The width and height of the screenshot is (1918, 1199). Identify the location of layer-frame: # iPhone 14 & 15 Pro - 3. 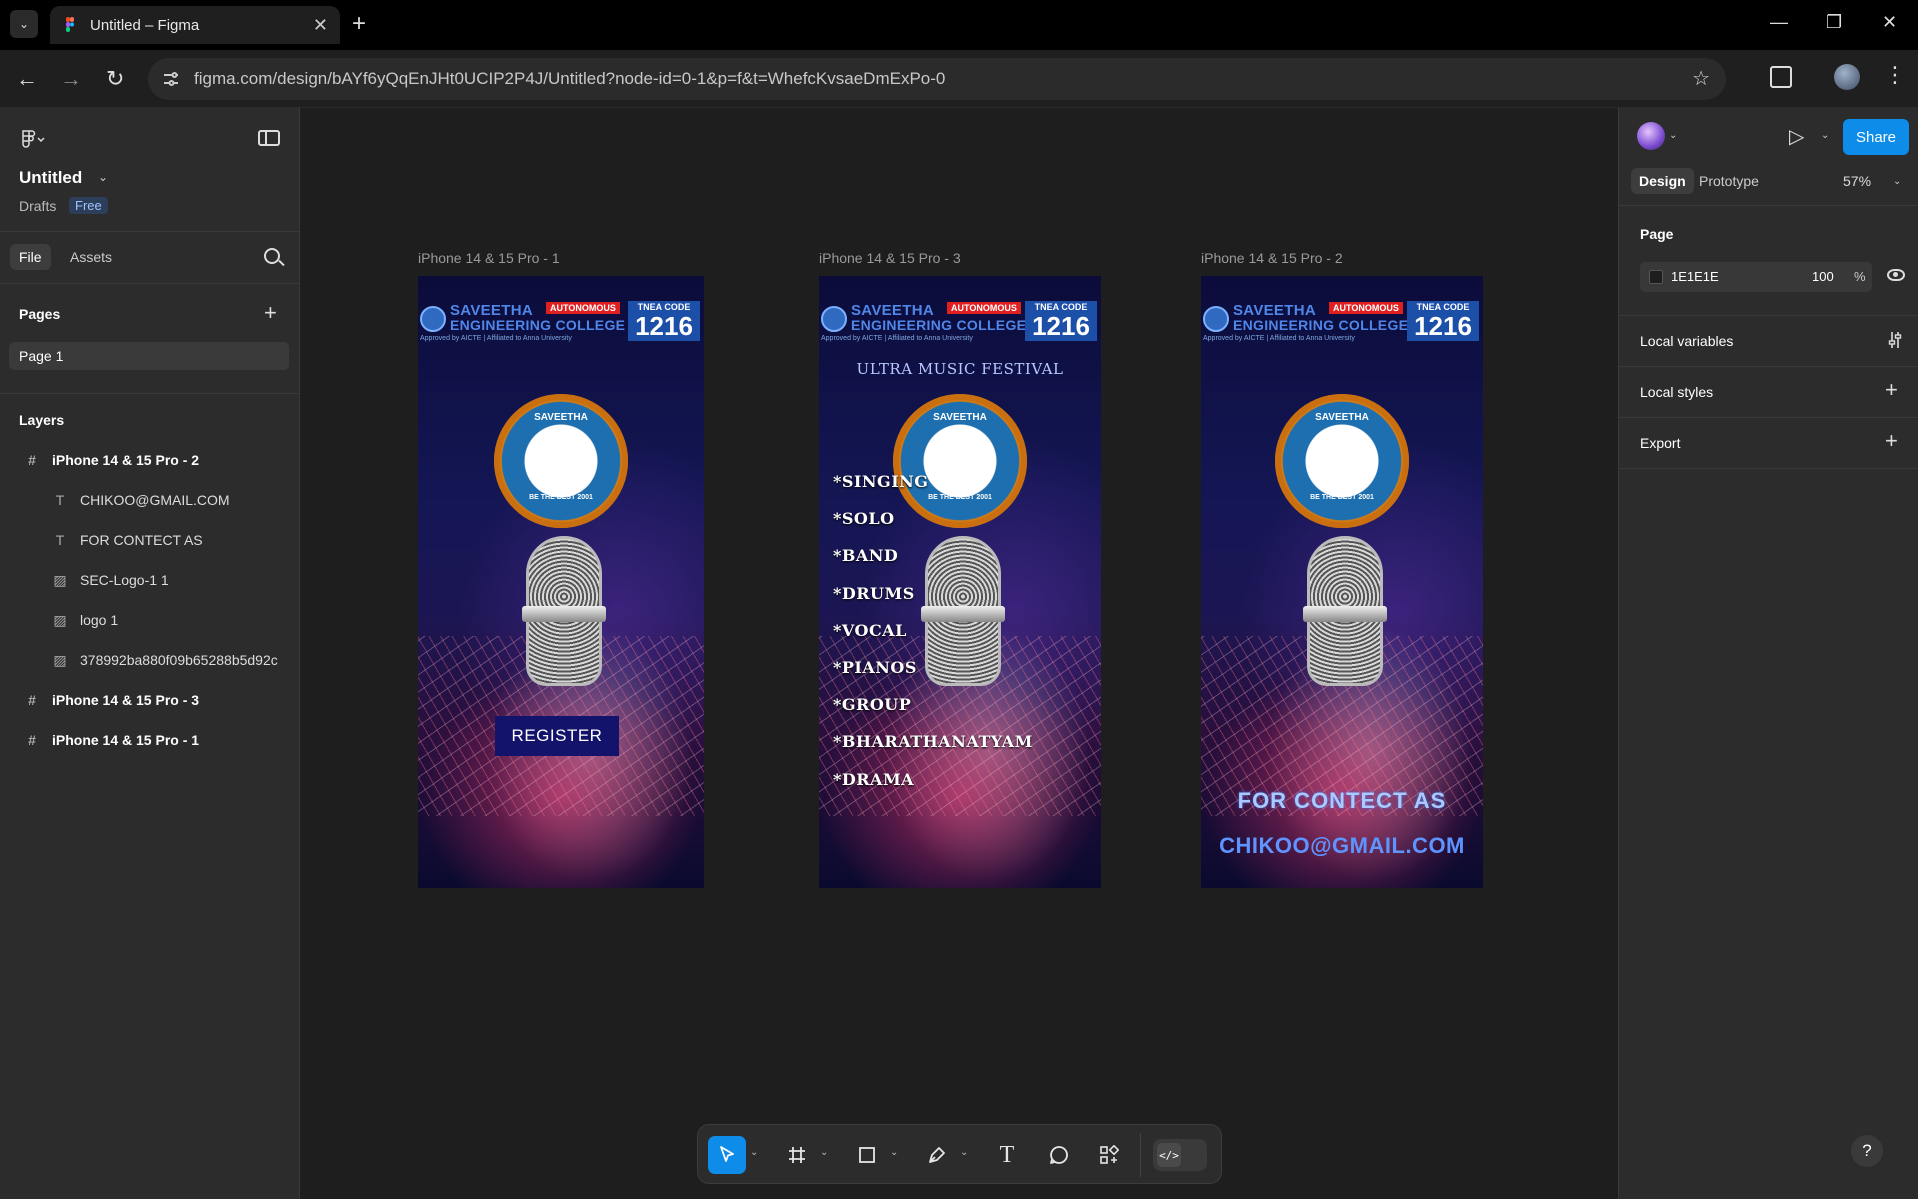
(174, 700).